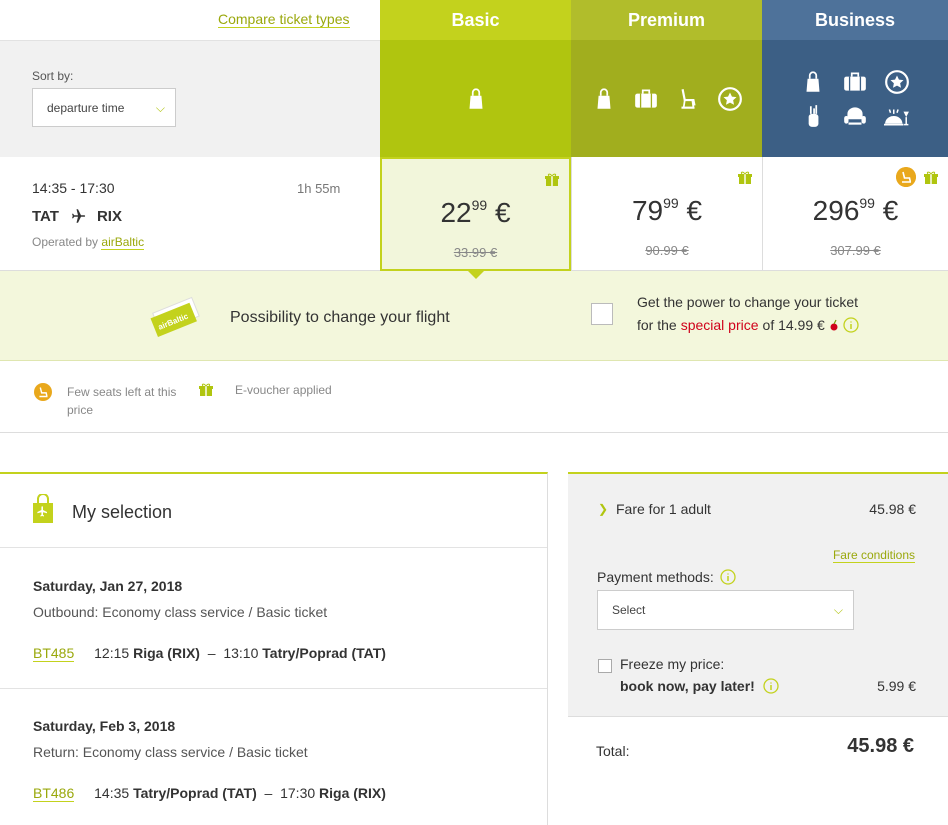 The image size is (948, 825). What do you see at coordinates (613, 751) in the screenshot?
I see `total-label: Total:` at bounding box center [613, 751].